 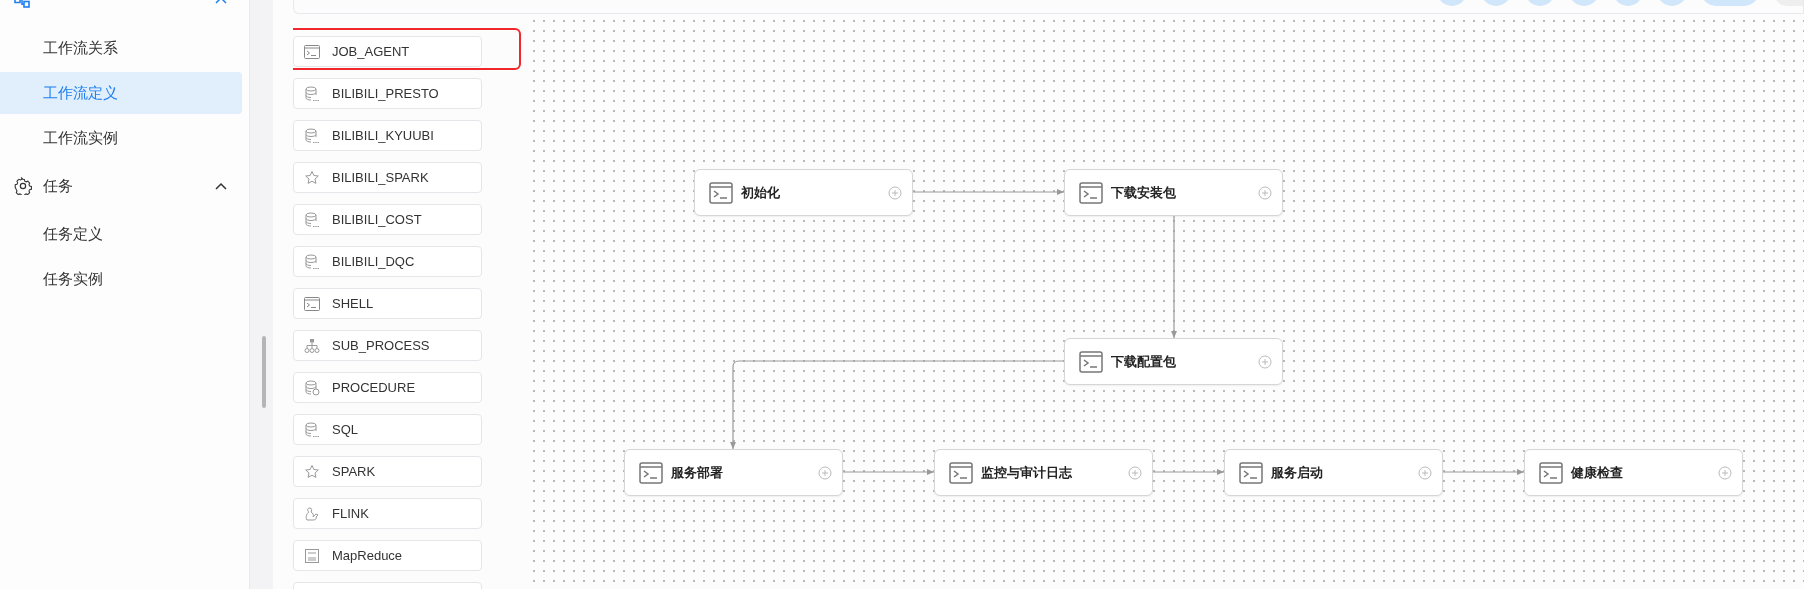 I want to click on task-type-item: SUB_PROCESS, so click(x=387, y=345).